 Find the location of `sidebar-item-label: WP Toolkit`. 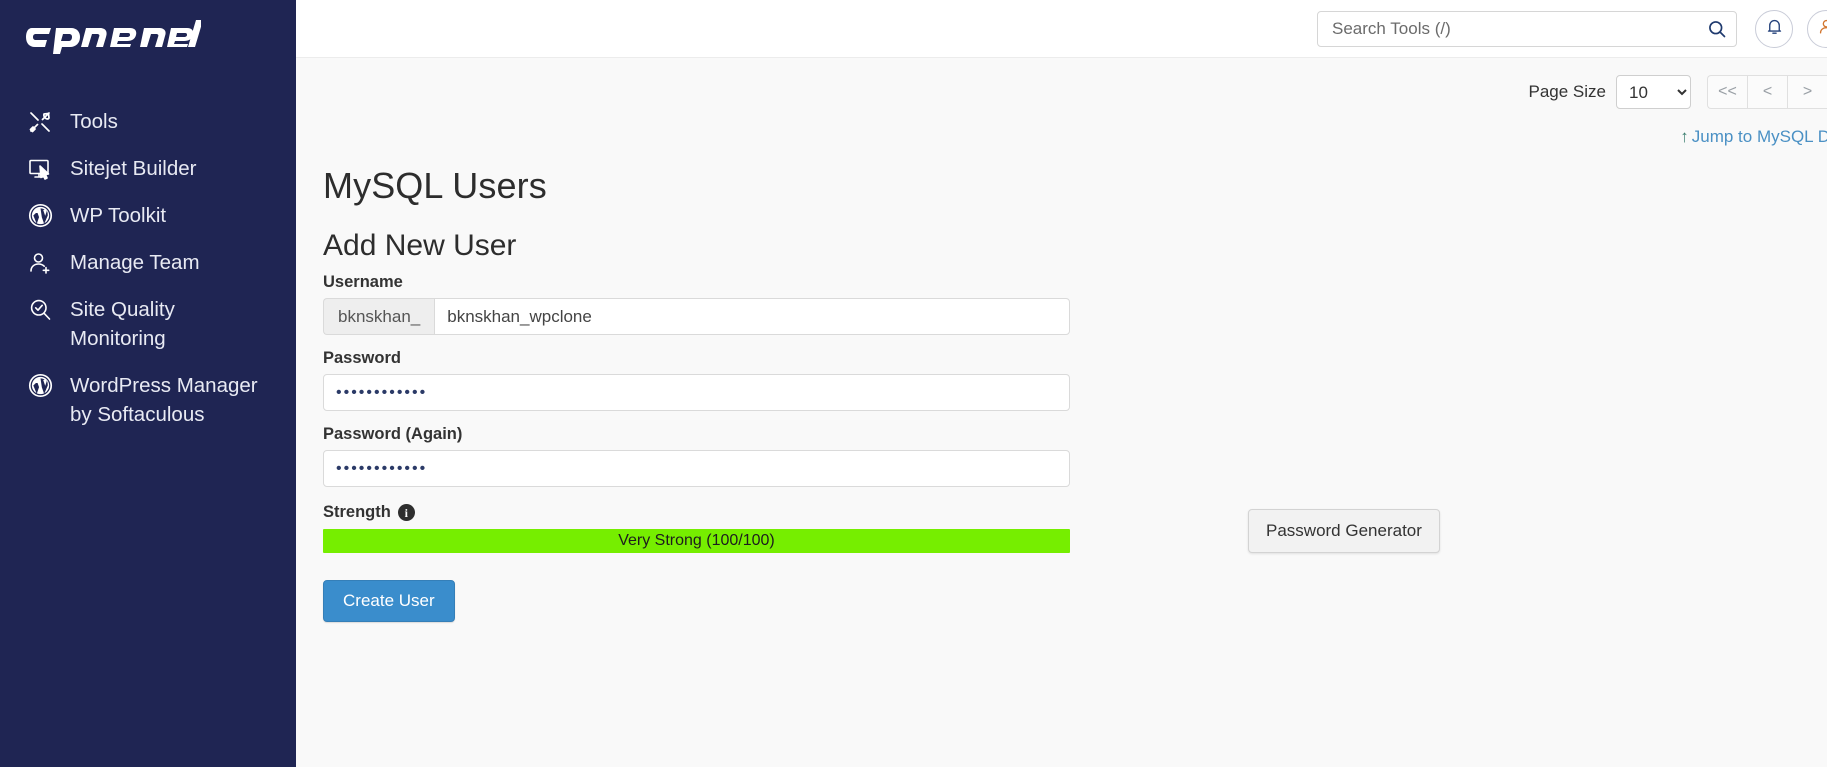

sidebar-item-label: WP Toolkit is located at coordinates (118, 215).